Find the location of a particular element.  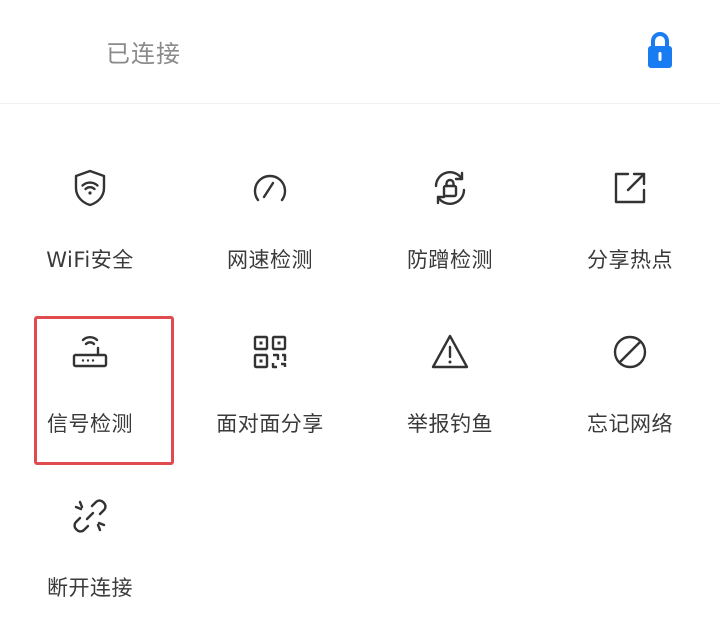

qr-code-icon is located at coordinates (270, 352).